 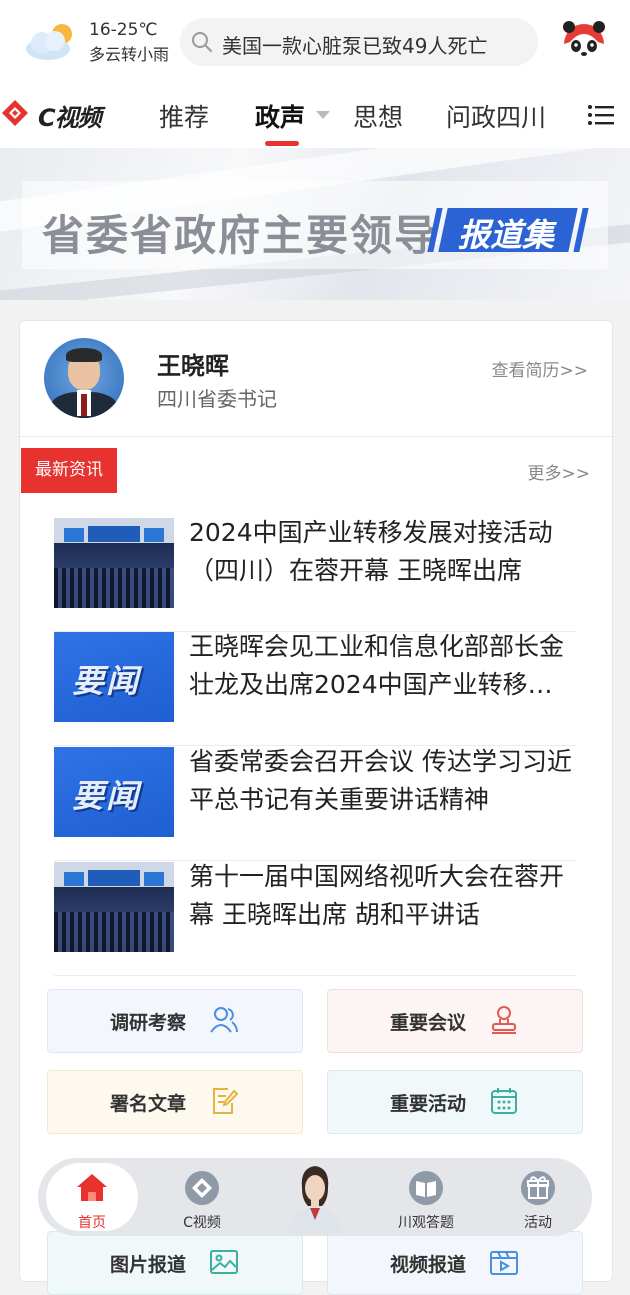 What do you see at coordinates (148, 1104) in the screenshot?
I see `category-label: 署名文章` at bounding box center [148, 1104].